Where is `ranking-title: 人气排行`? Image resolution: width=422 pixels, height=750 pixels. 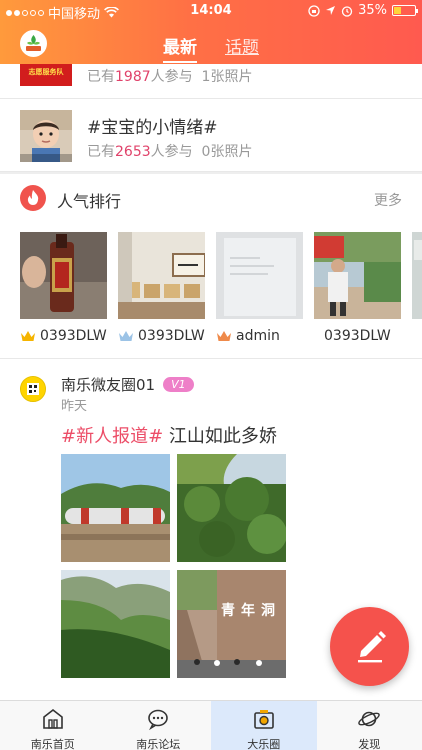
ranking-title: 人气排行 is located at coordinates (89, 201).